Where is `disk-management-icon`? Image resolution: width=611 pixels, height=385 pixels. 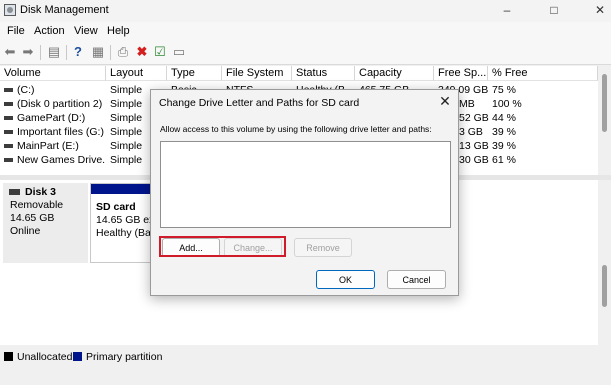 disk-management-icon is located at coordinates (10, 10).